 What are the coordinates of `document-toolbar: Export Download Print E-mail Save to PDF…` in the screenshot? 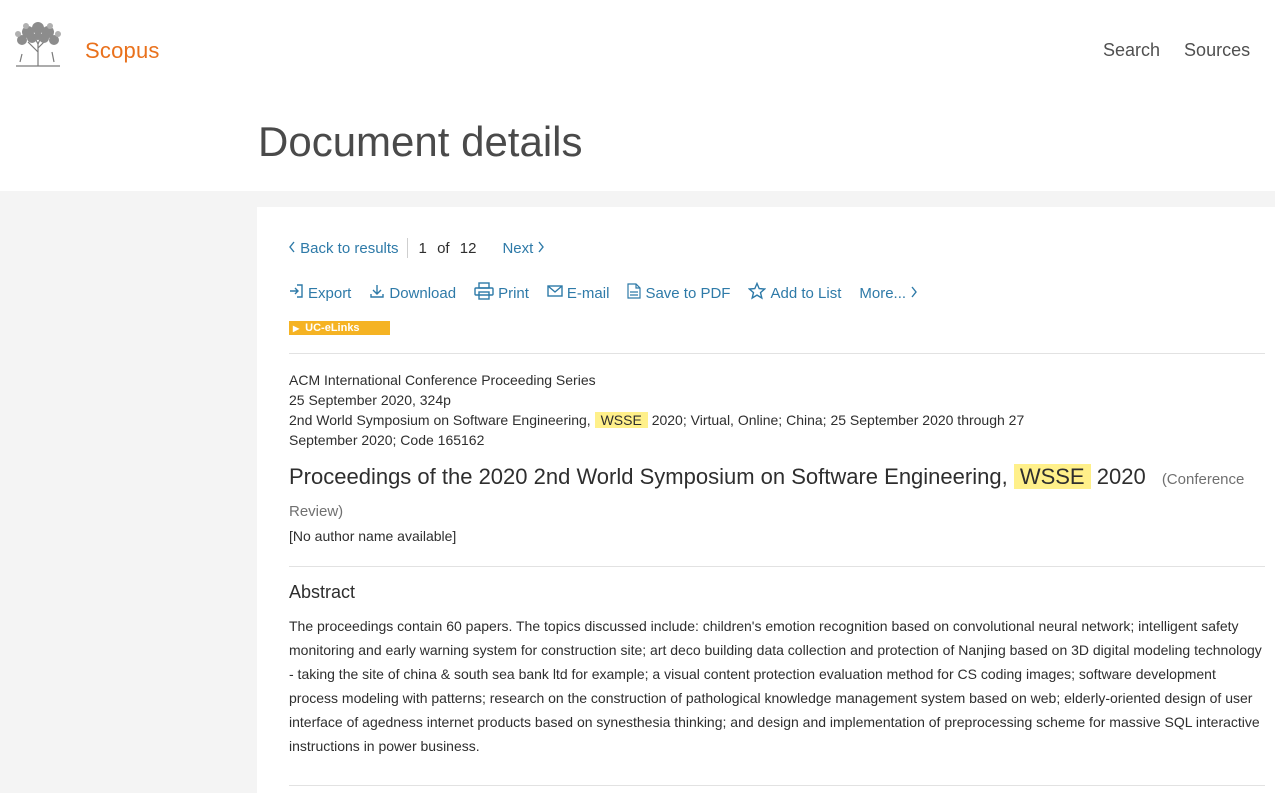 It's located at (614, 292).